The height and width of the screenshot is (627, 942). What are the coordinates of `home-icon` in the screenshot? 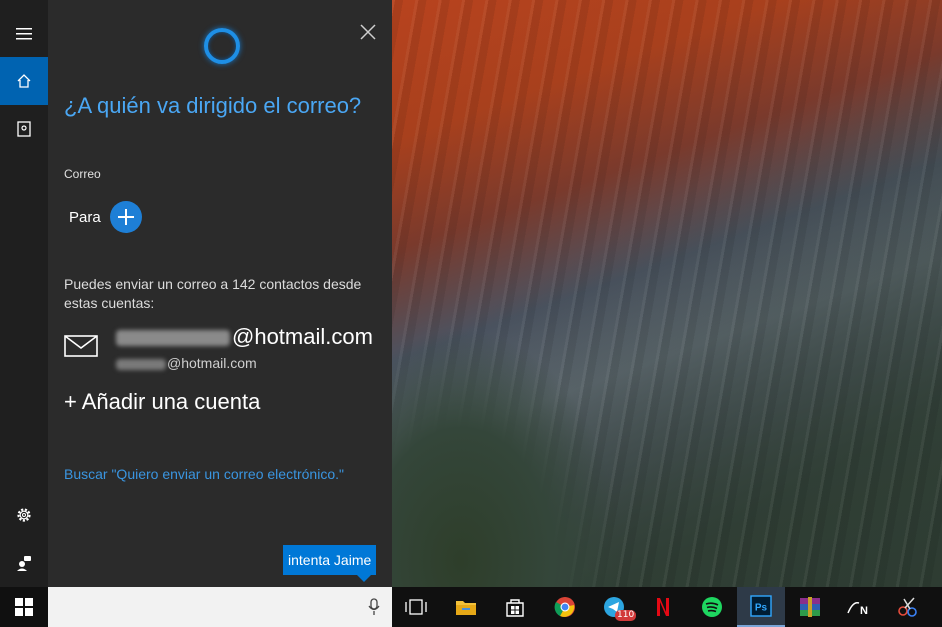 It's located at (24, 81).